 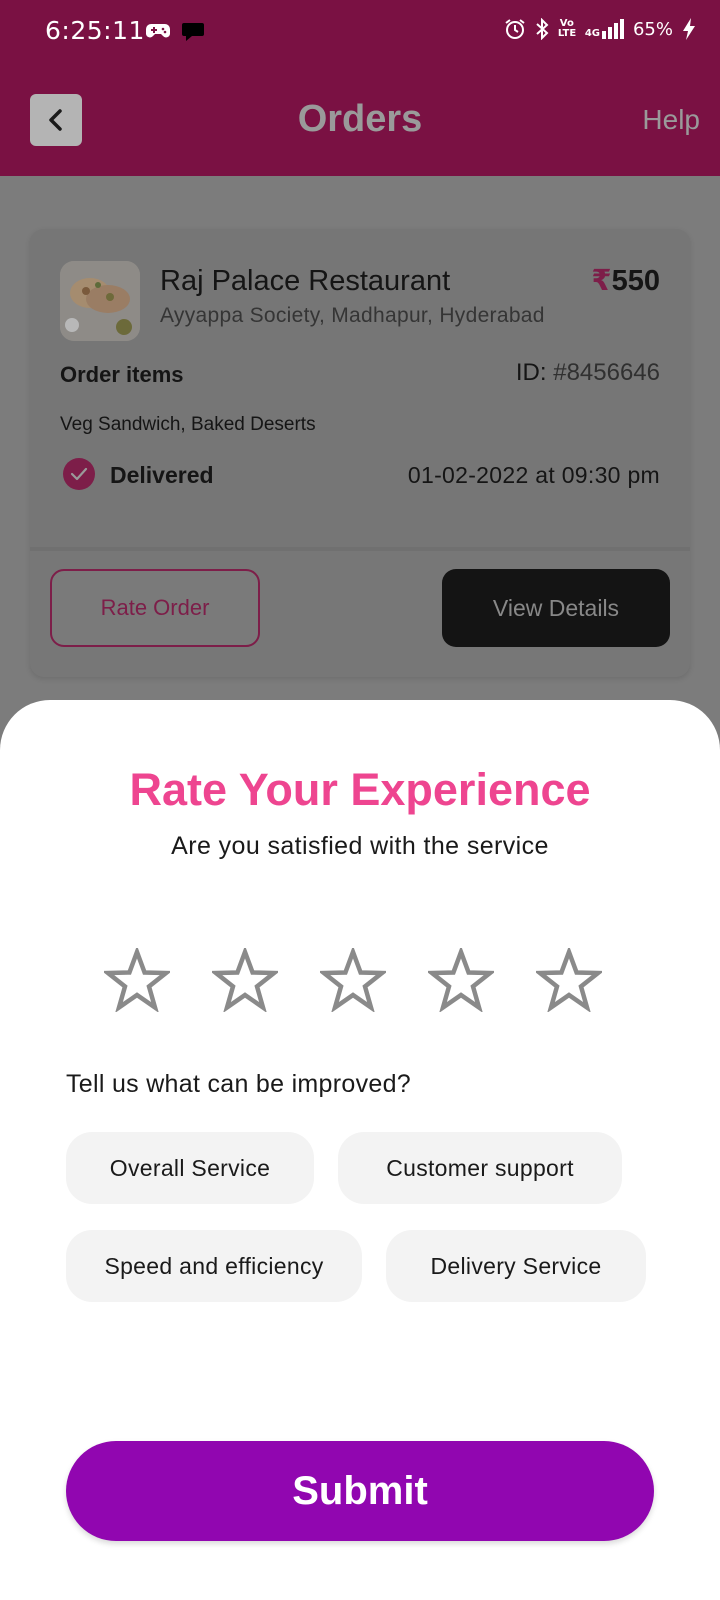 What do you see at coordinates (158, 31) in the screenshot?
I see `game-controller-icon` at bounding box center [158, 31].